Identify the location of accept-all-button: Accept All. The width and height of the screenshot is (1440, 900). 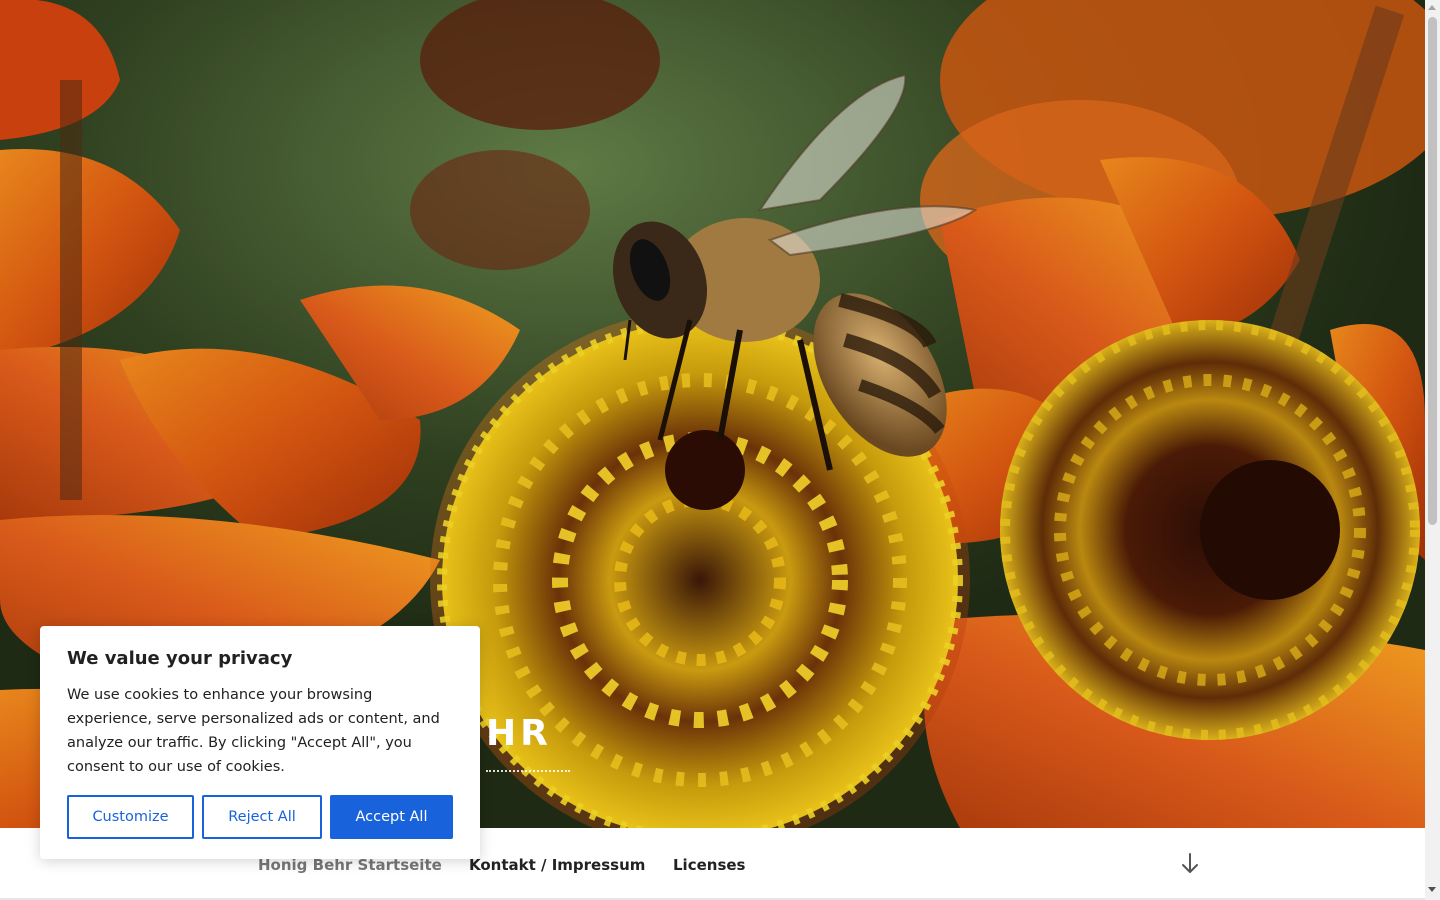
(391, 817).